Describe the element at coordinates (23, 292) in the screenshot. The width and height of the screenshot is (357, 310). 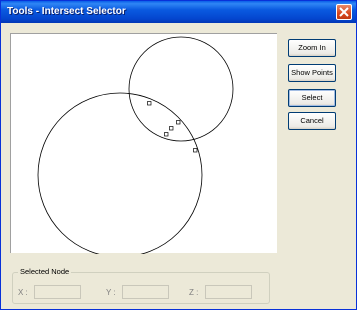
I see `x-label: X :` at that location.